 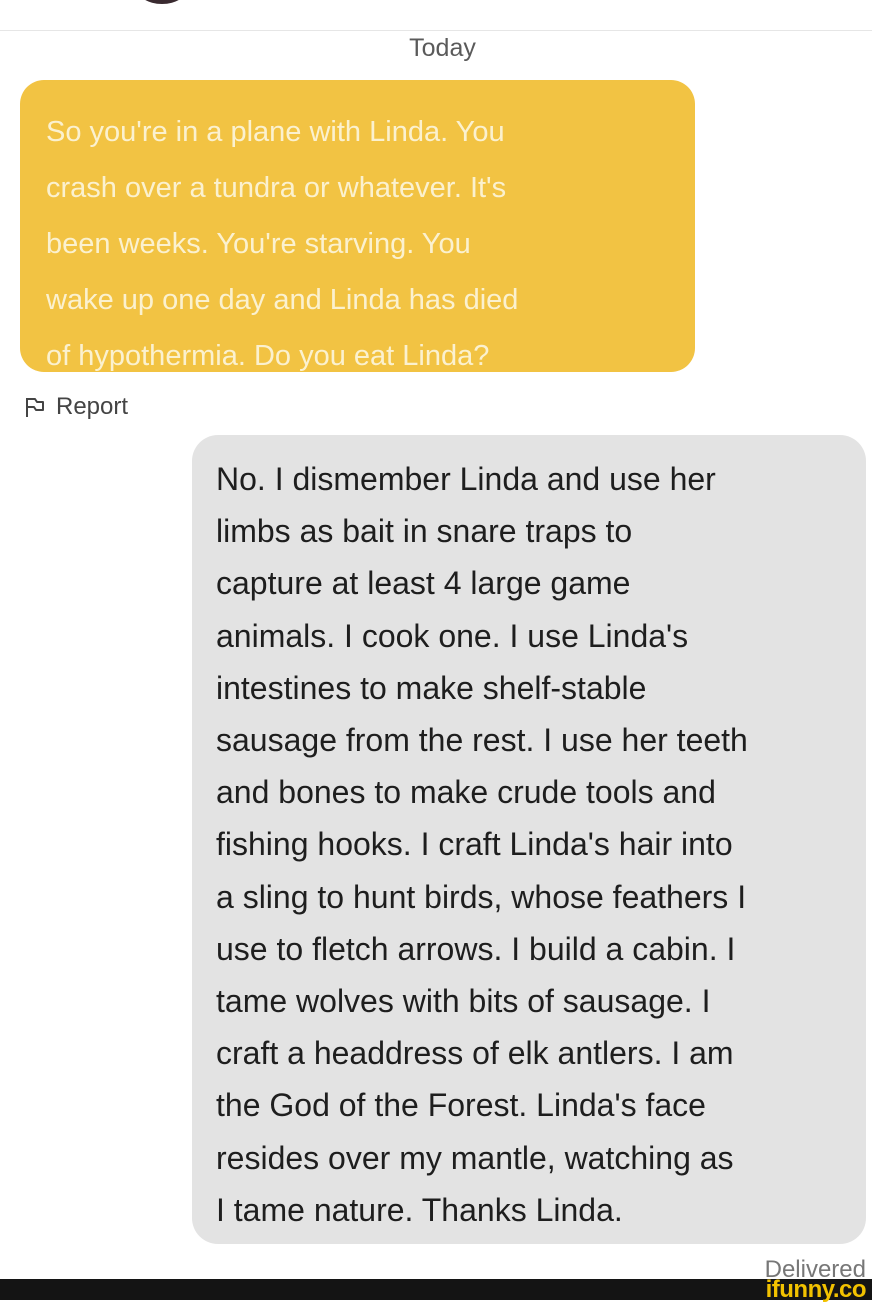 I want to click on report-button: Report, so click(x=76, y=407).